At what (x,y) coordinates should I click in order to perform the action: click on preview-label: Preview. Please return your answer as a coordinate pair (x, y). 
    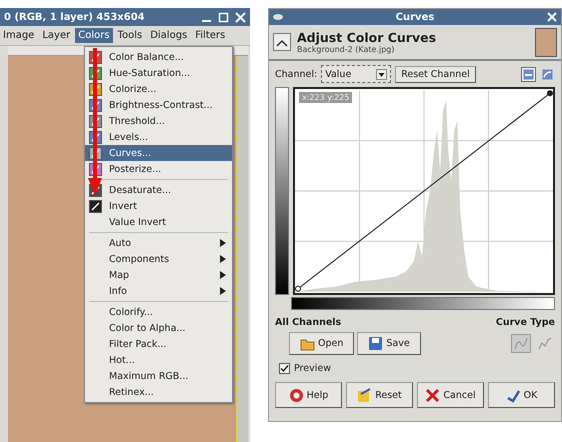
    Looking at the image, I should click on (312, 368).